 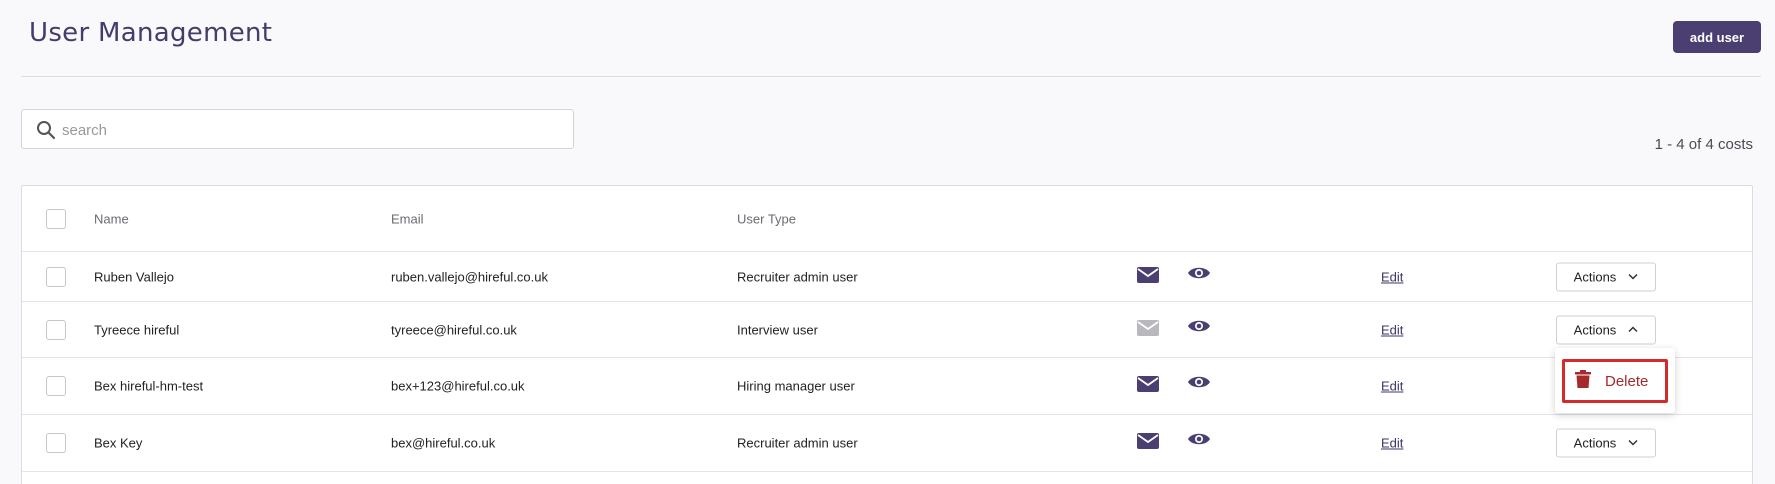 I want to click on delete-label: Delete, so click(x=1627, y=381).